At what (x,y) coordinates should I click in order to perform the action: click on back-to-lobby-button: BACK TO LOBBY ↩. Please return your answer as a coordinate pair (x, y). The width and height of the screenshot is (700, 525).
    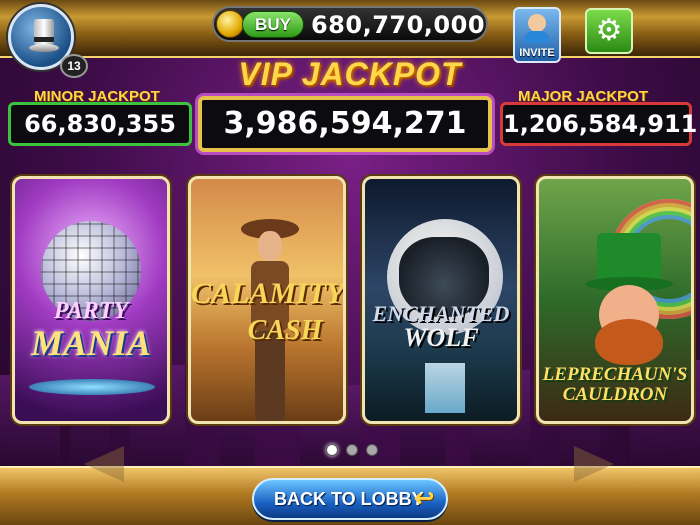
    Looking at the image, I should click on (350, 499).